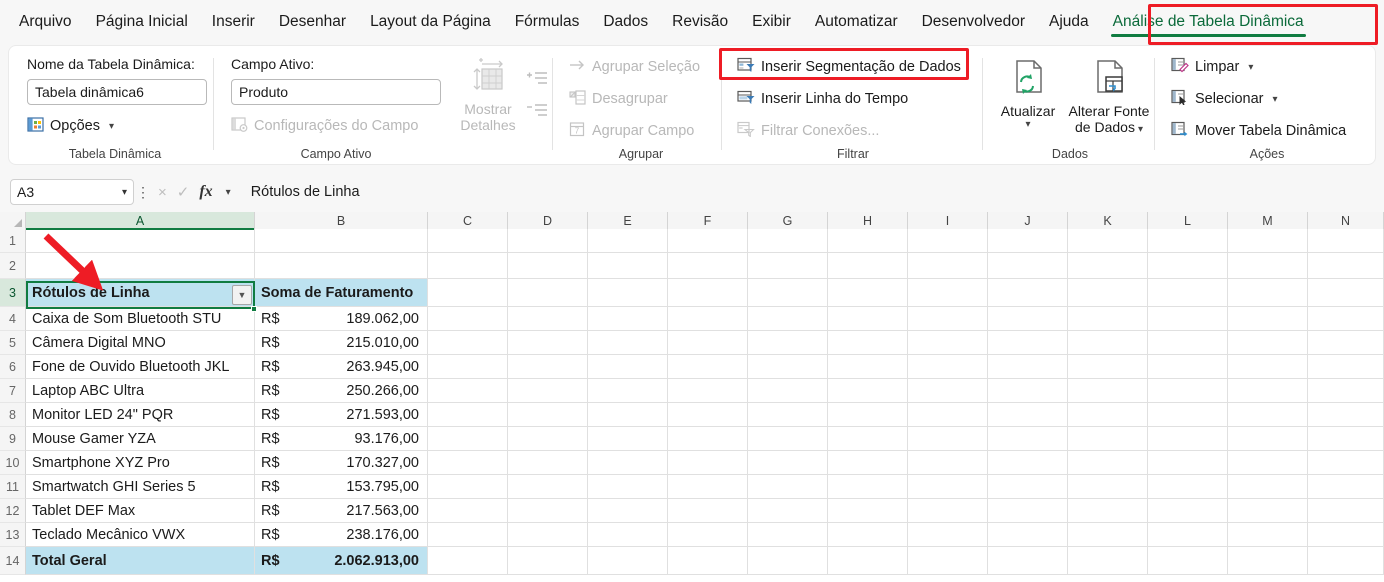  What do you see at coordinates (140, 221) in the screenshot?
I see `column-header-A: A` at bounding box center [140, 221].